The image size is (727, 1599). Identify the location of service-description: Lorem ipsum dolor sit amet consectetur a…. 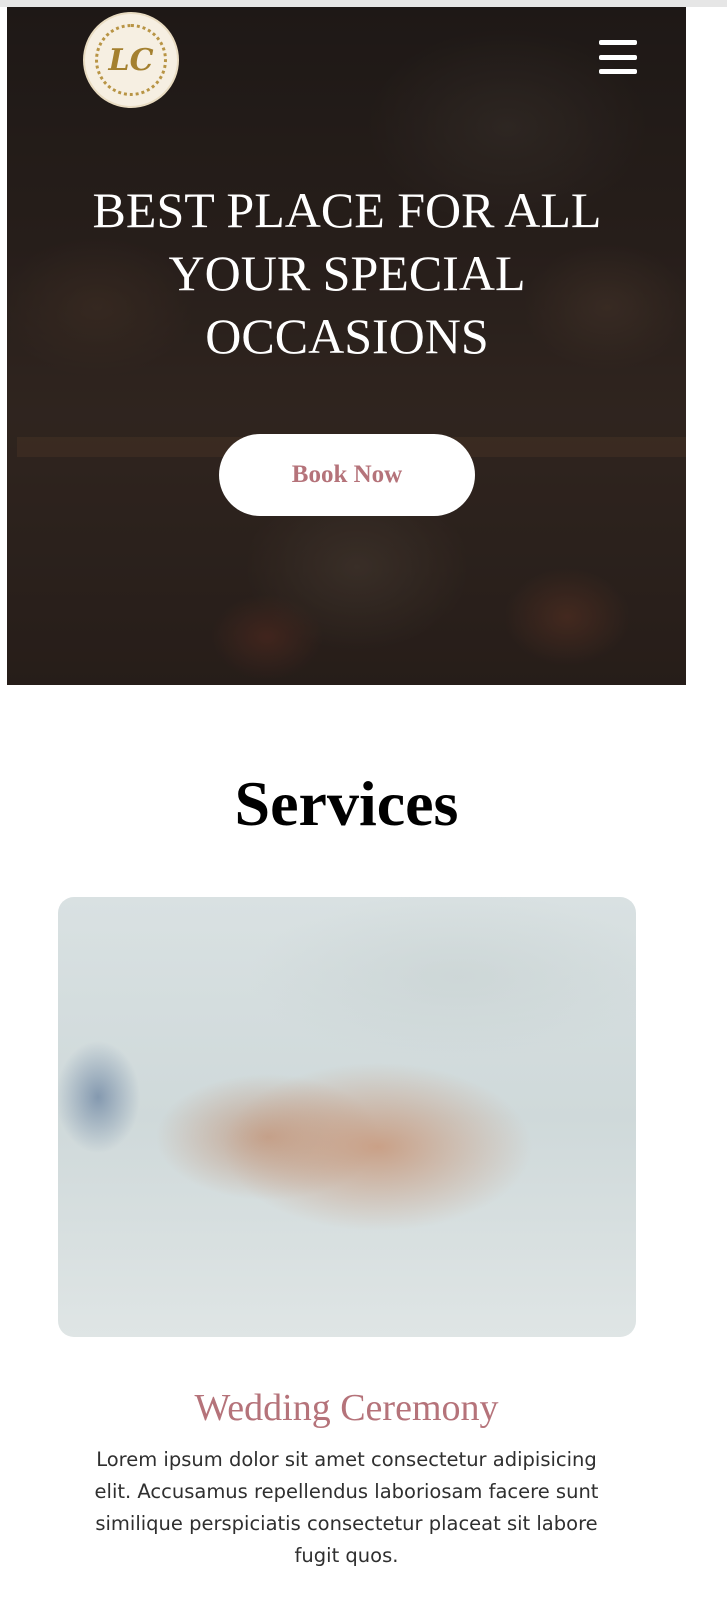
(346, 1507).